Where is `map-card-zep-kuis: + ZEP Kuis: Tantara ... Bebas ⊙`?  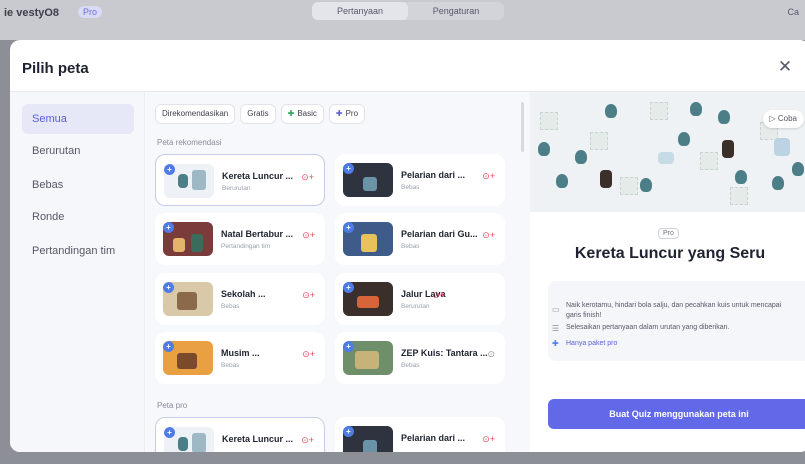 map-card-zep-kuis: + ZEP Kuis: Tantara ... Bebas ⊙ is located at coordinates (420, 358).